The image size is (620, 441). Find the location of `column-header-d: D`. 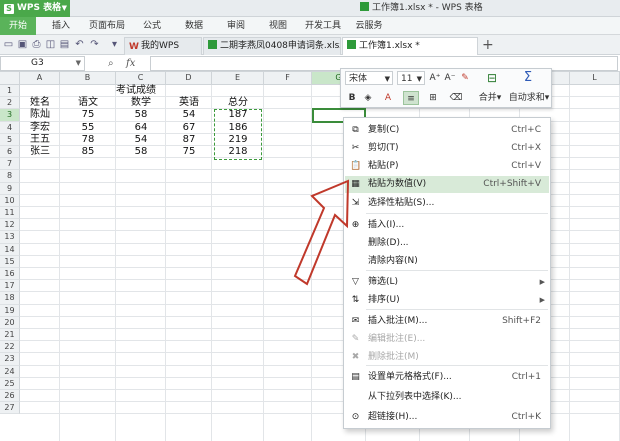

column-header-d: D is located at coordinates (189, 78).